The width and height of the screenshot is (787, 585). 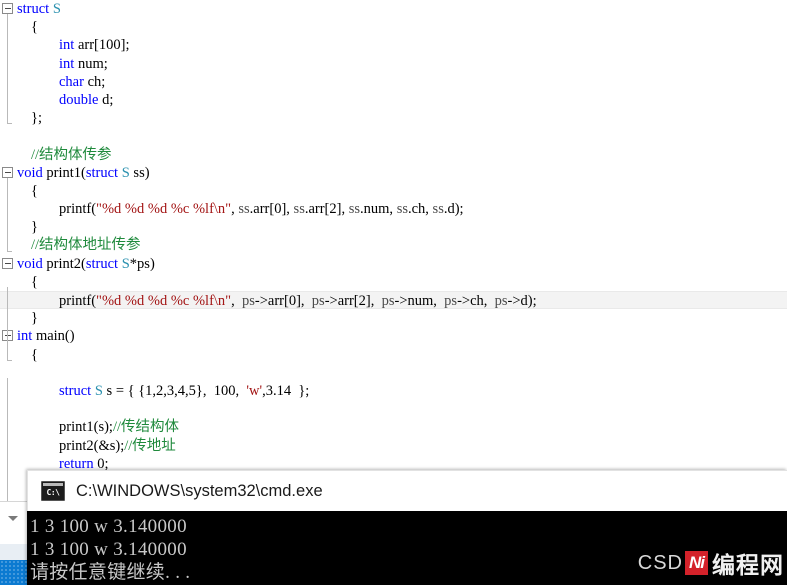 I want to click on code-line-text: print1(s);//传结构体, so click(x=119, y=427).